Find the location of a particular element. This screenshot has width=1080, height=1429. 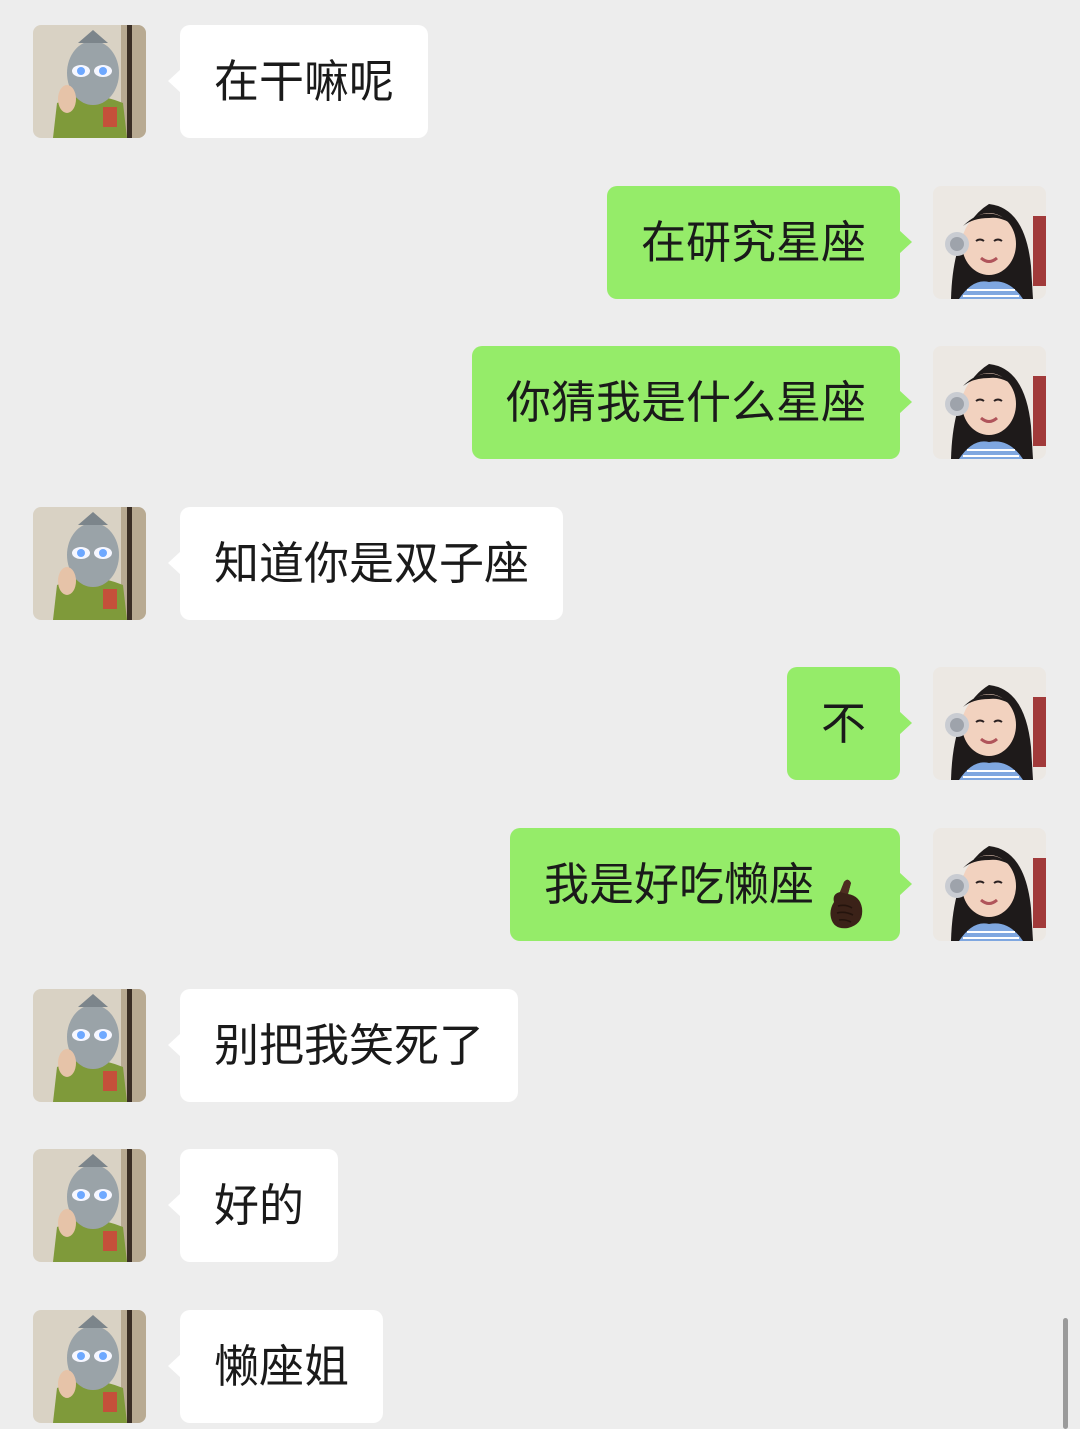

message-row-outgoing: 我是好吃懒座 is located at coordinates (540, 885).